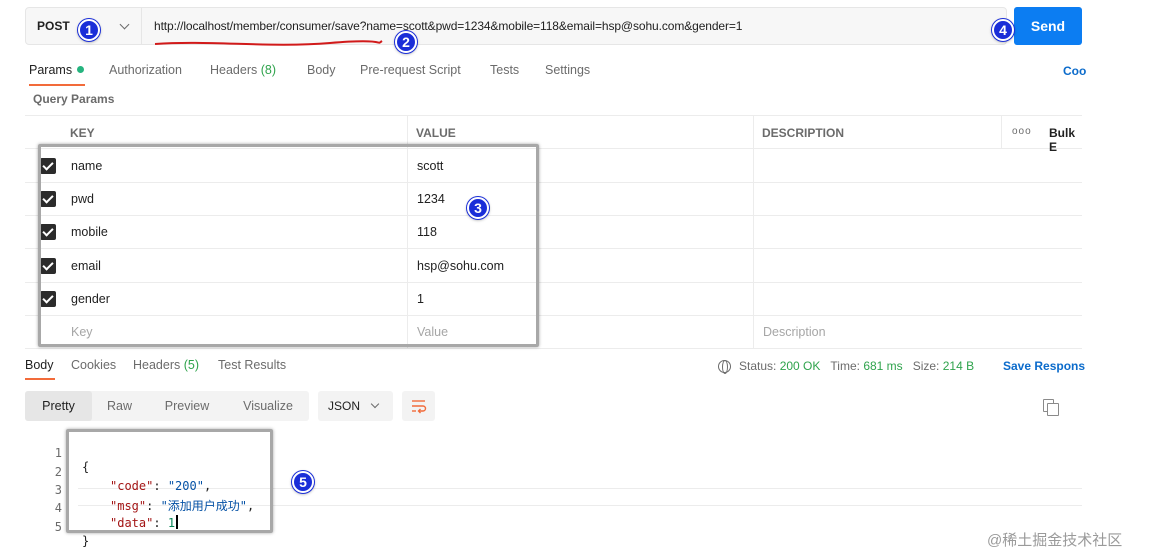 Image resolution: width=1151 pixels, height=555 pixels. I want to click on underline-stroke, so click(268, 43).